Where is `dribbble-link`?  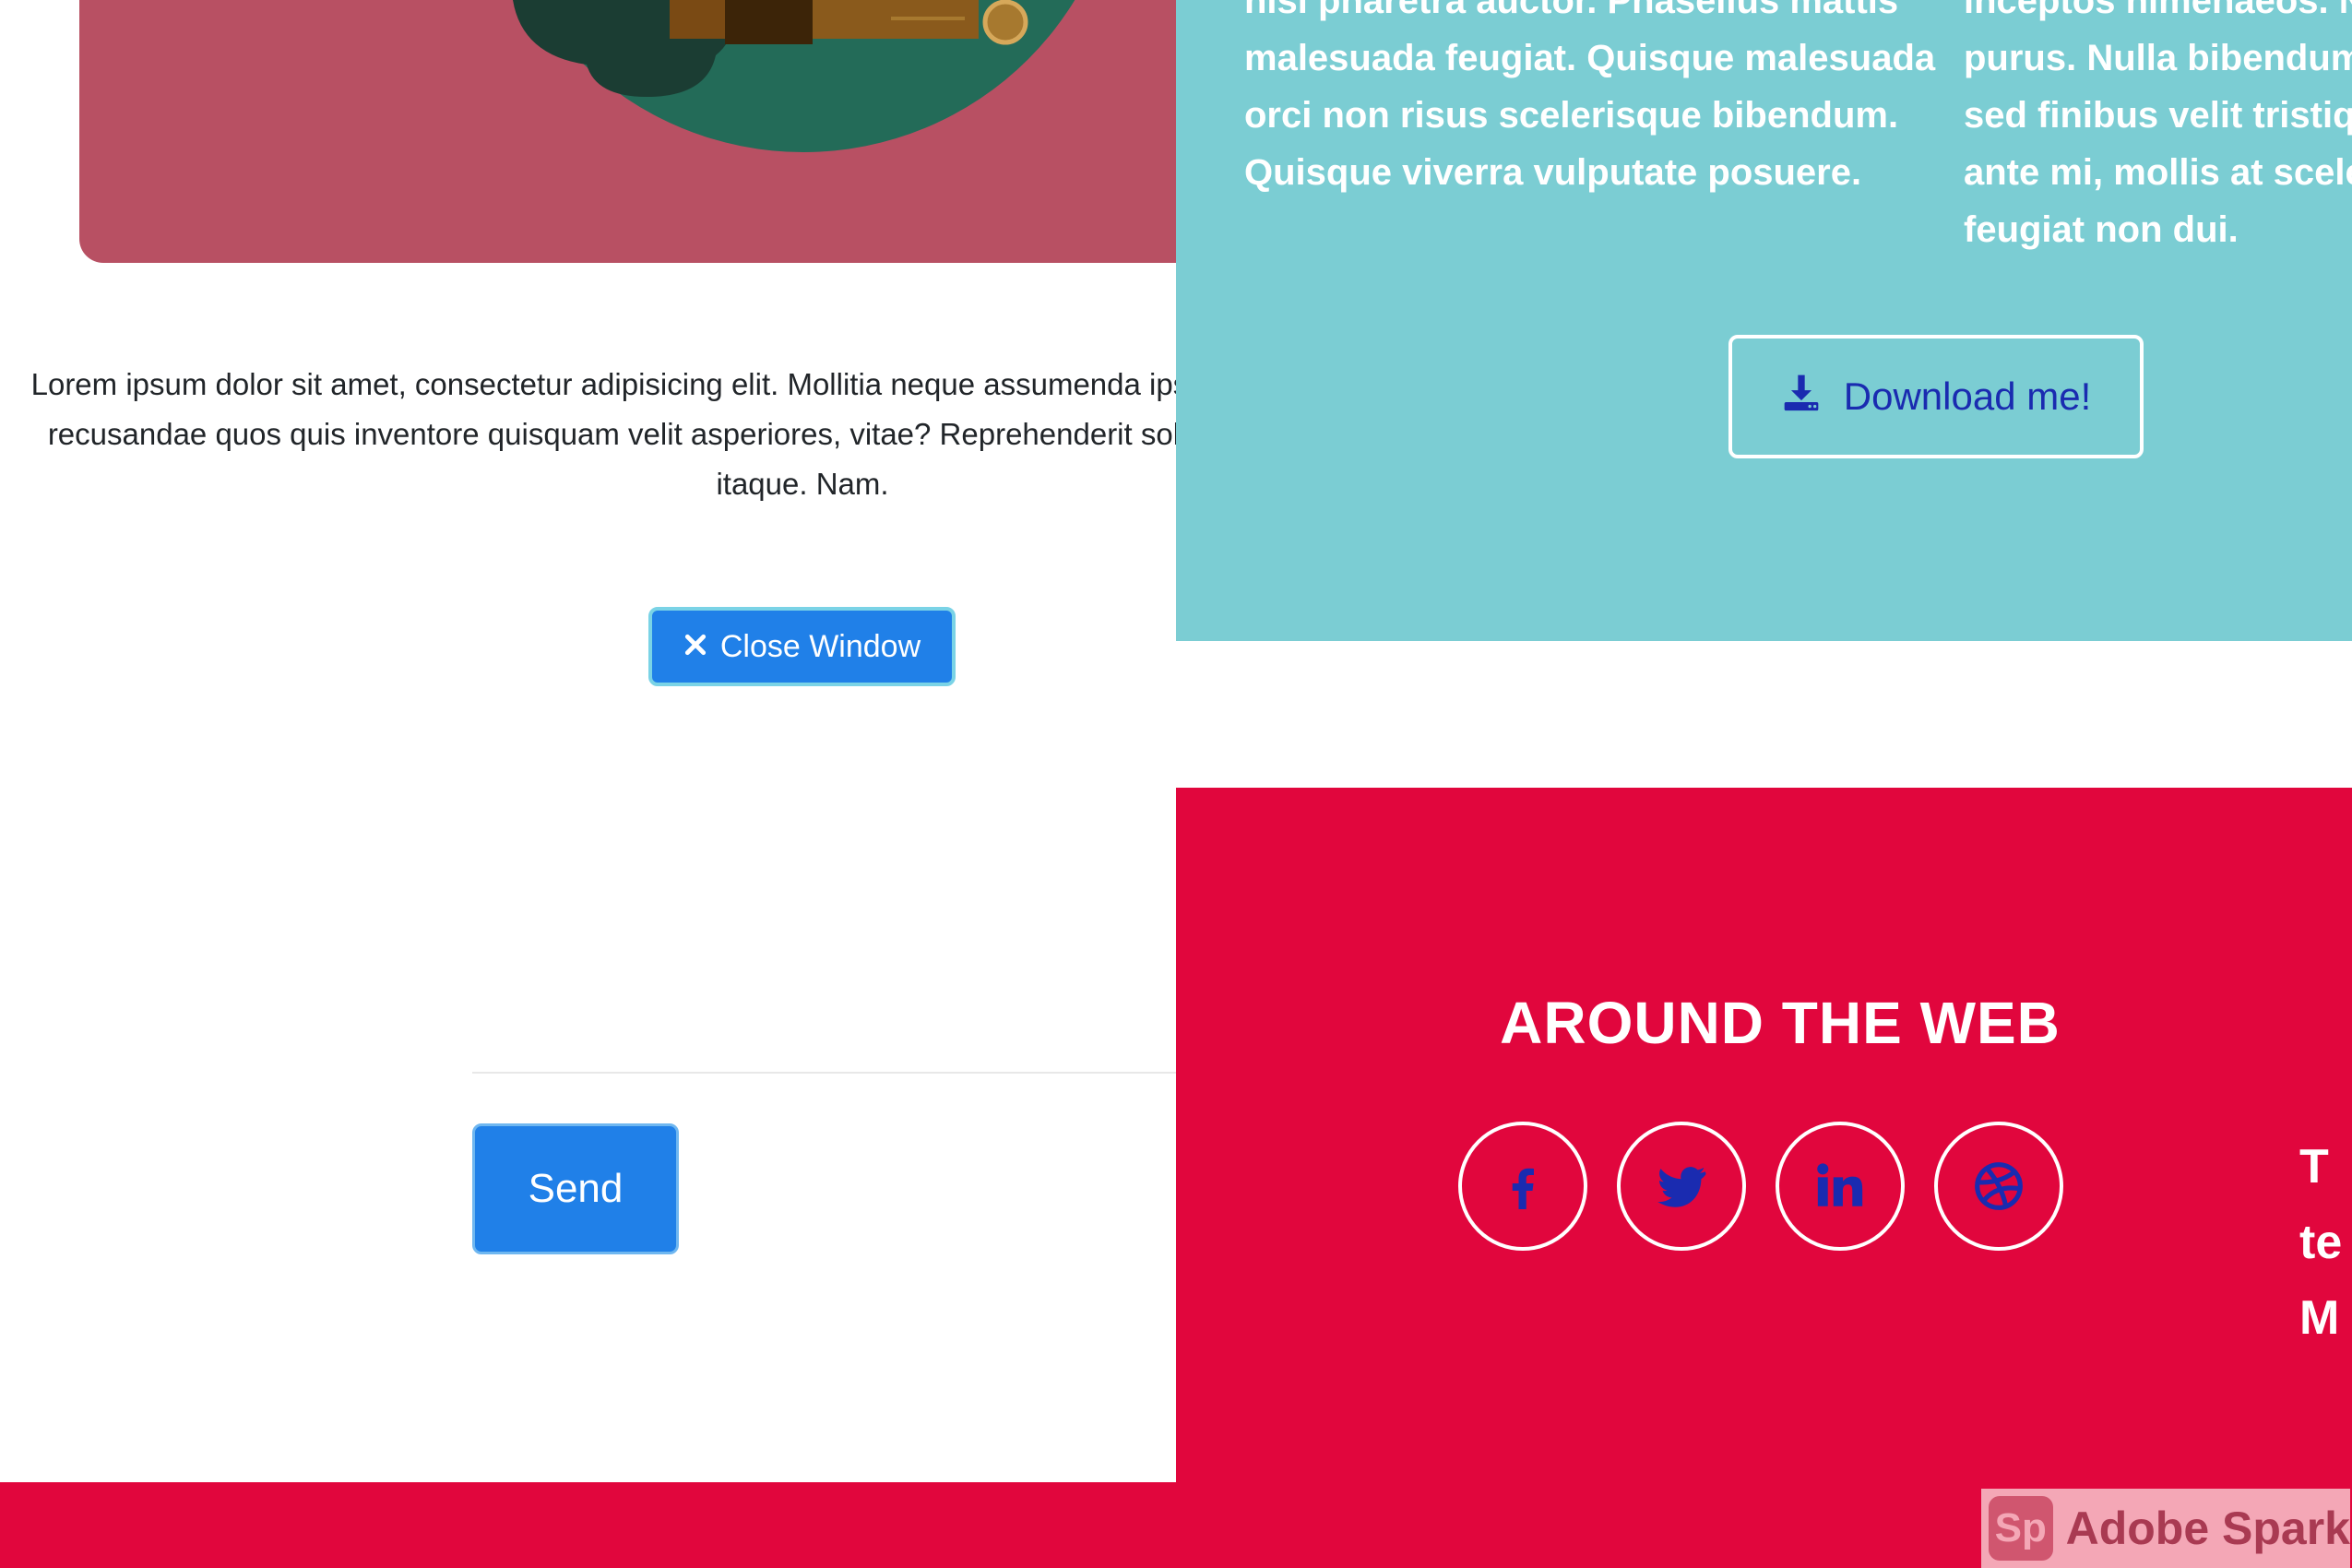 dribbble-link is located at coordinates (1999, 1186).